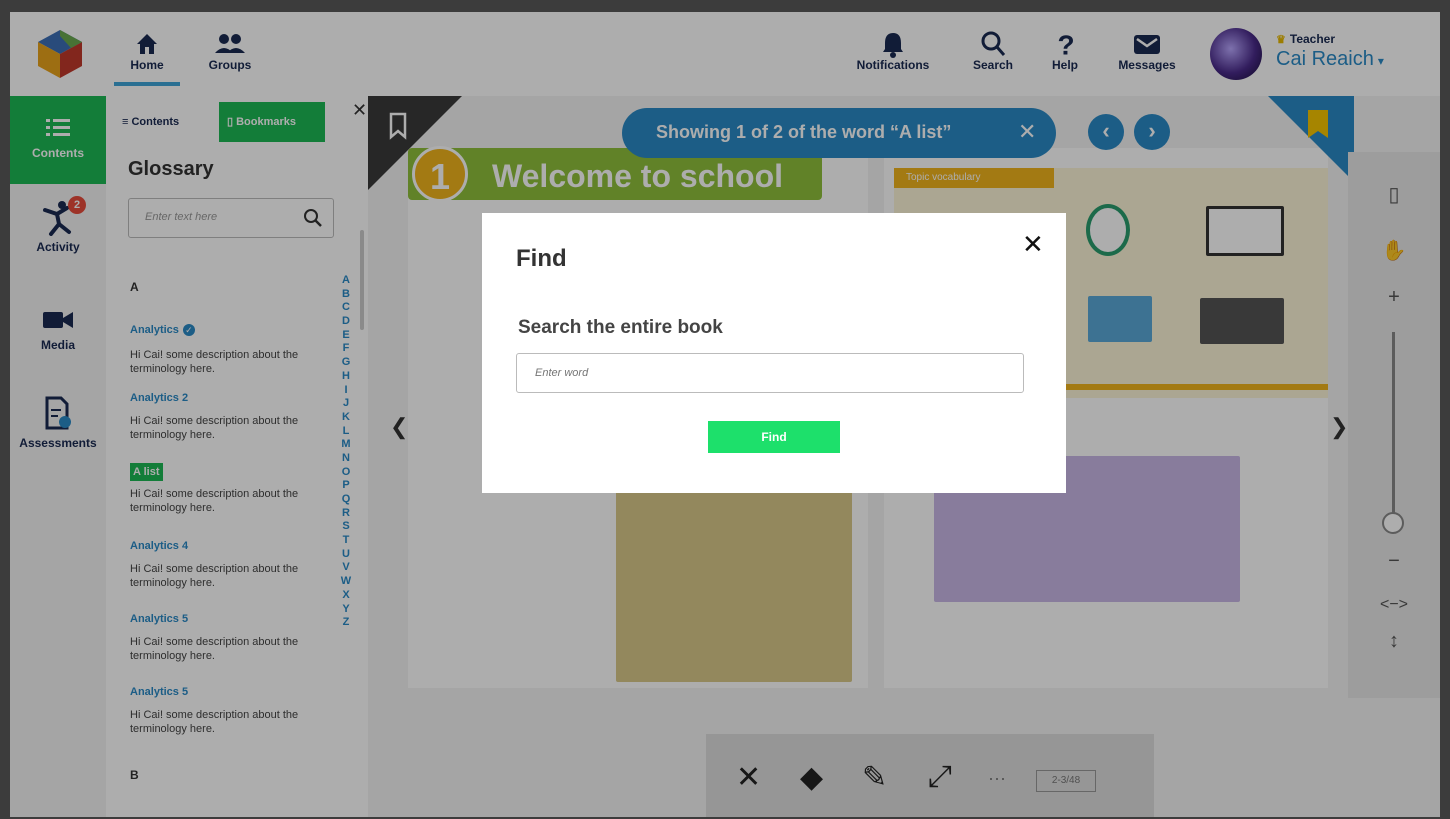  I want to click on modal-title: Find, so click(541, 258).